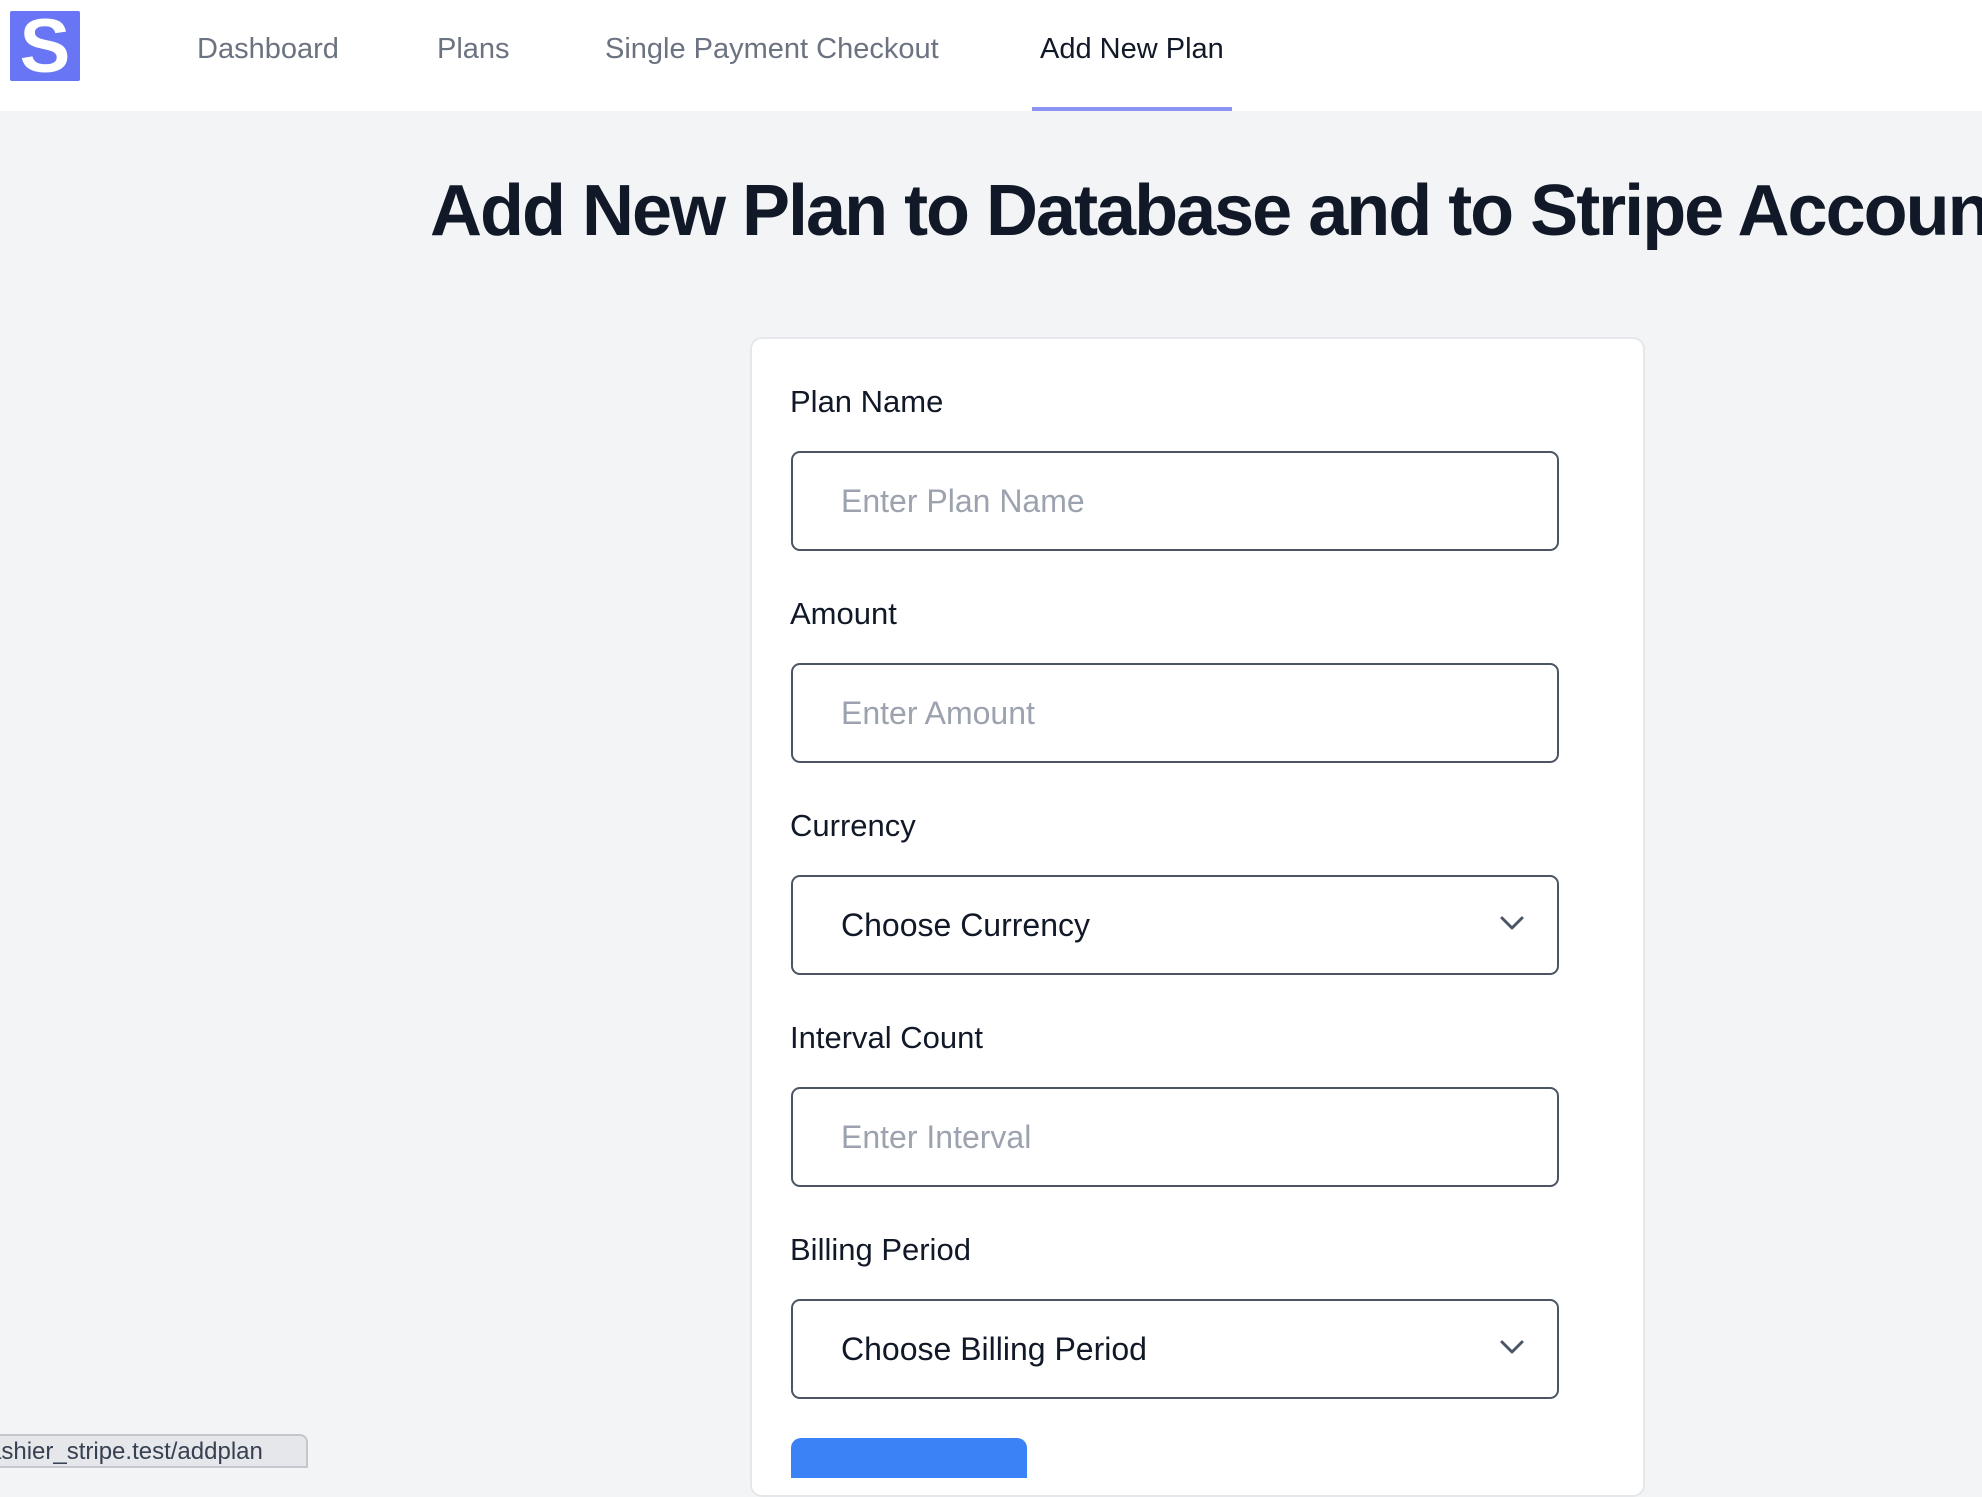  Describe the element at coordinates (853, 825) in the screenshot. I see `currency-label: Currency` at that location.